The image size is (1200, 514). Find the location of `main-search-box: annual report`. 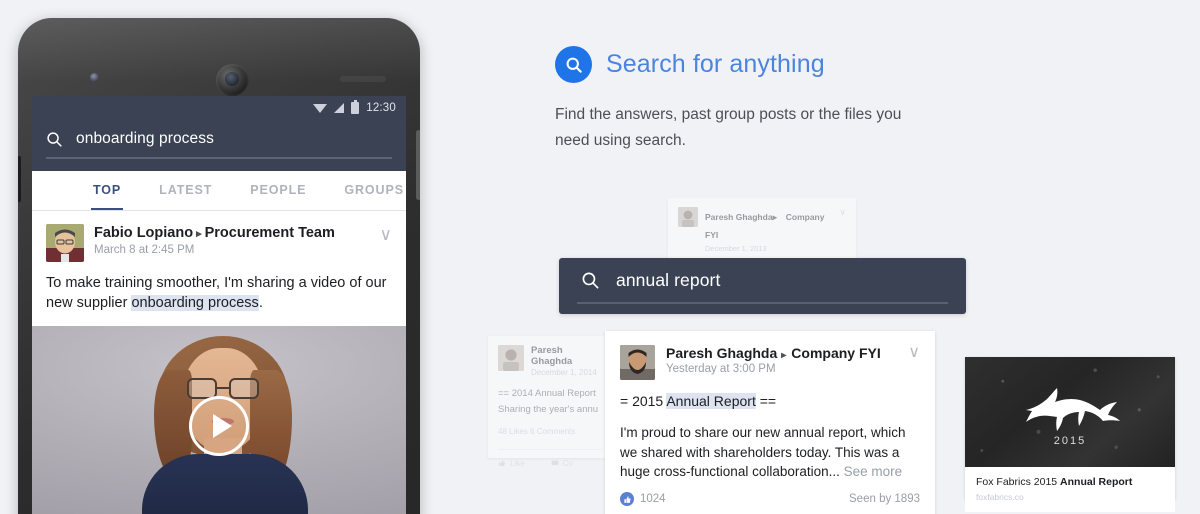

main-search-box: annual report is located at coordinates (762, 286).